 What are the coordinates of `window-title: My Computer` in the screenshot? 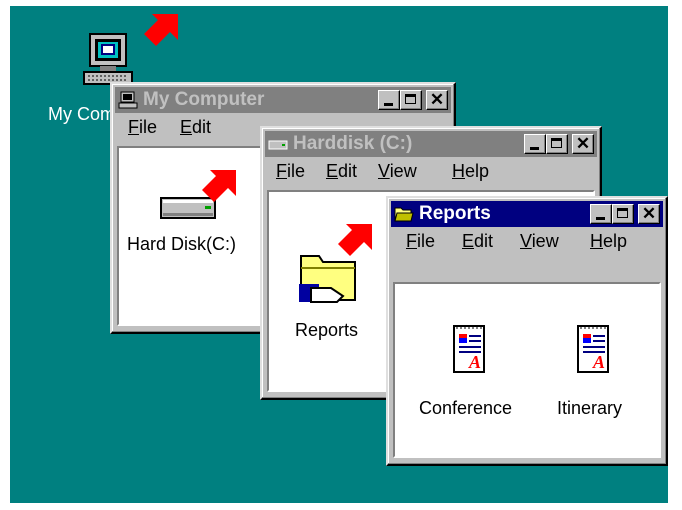 It's located at (204, 99).